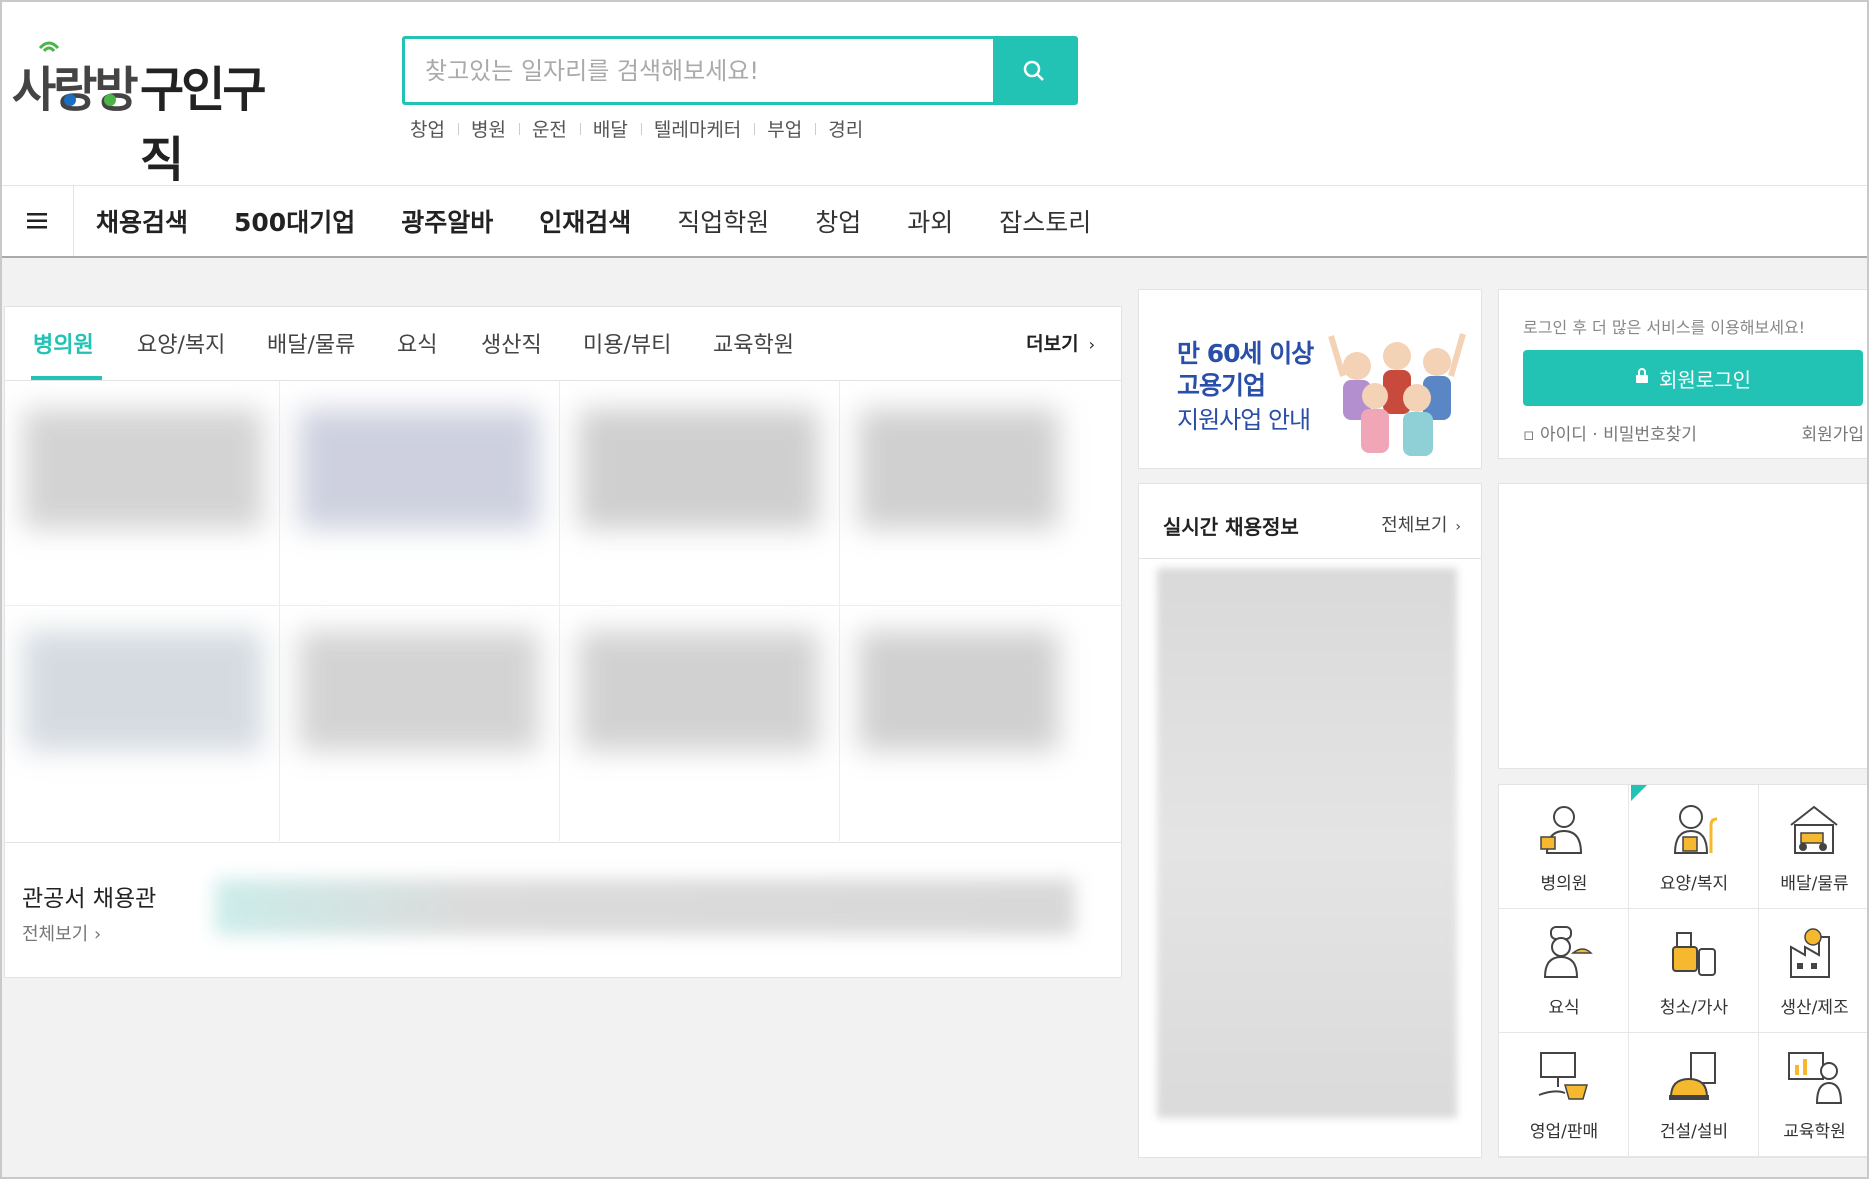 The height and width of the screenshot is (1179, 1869). Describe the element at coordinates (563, 344) in the screenshot. I see `category-tabs: 병의원 요양/복지 배달/물류 요식 생산직 미용/뷰티 교육학원 더보기 ›` at that location.